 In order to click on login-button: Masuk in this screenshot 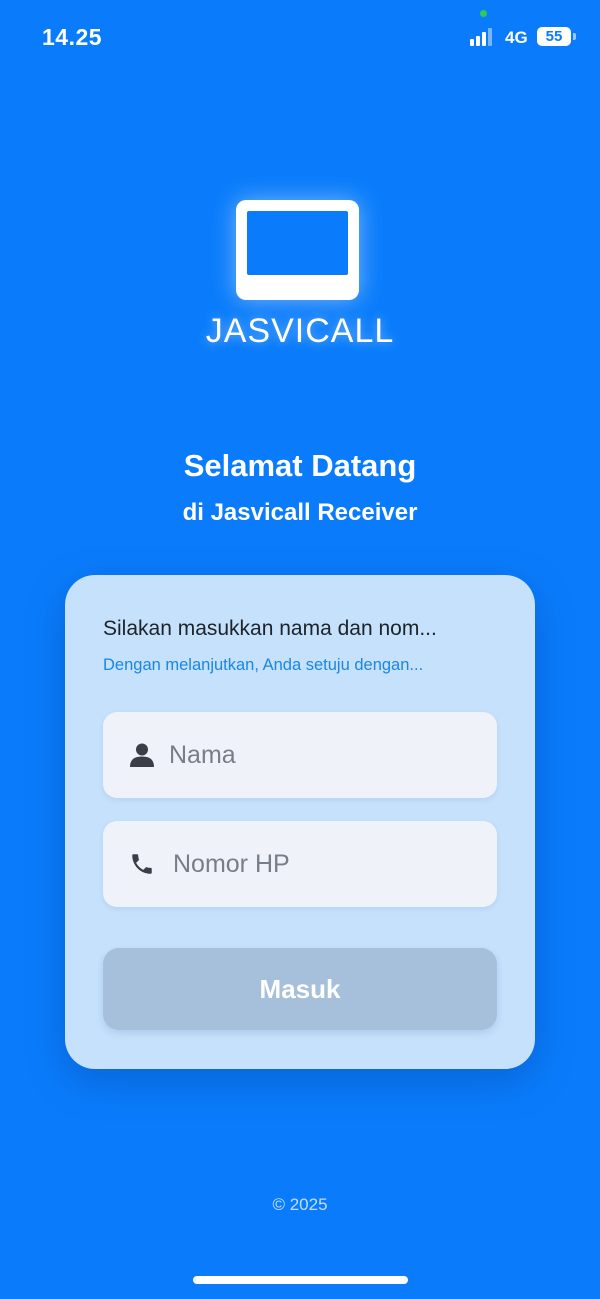, I will do `click(300, 989)`.